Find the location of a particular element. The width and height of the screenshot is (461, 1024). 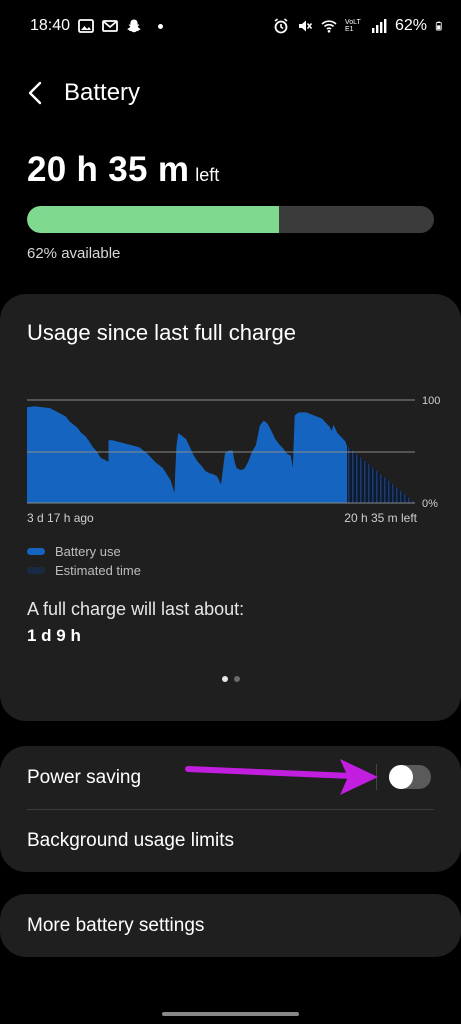

app-bar: Battery is located at coordinates (230, 93).